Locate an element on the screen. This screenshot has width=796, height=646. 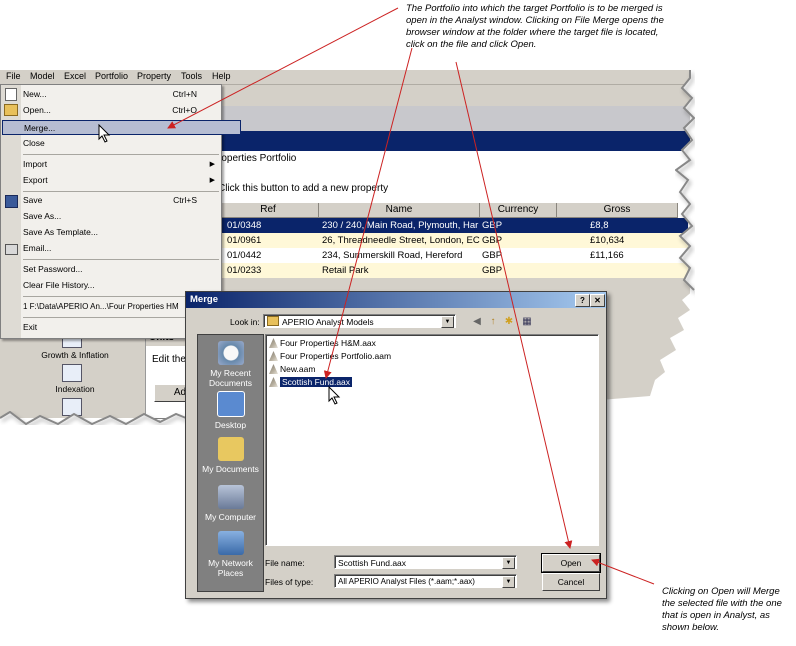
arrow-to-merge is located at coordinates (283, 68).